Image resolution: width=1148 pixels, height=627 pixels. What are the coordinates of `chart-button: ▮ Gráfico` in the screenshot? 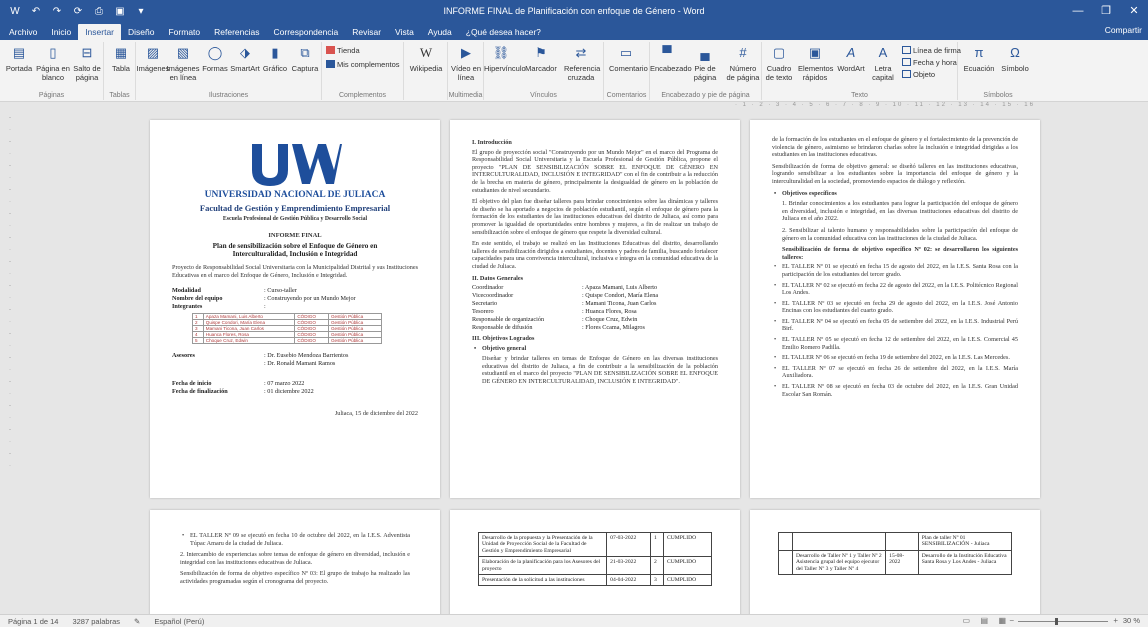 It's located at (275, 58).